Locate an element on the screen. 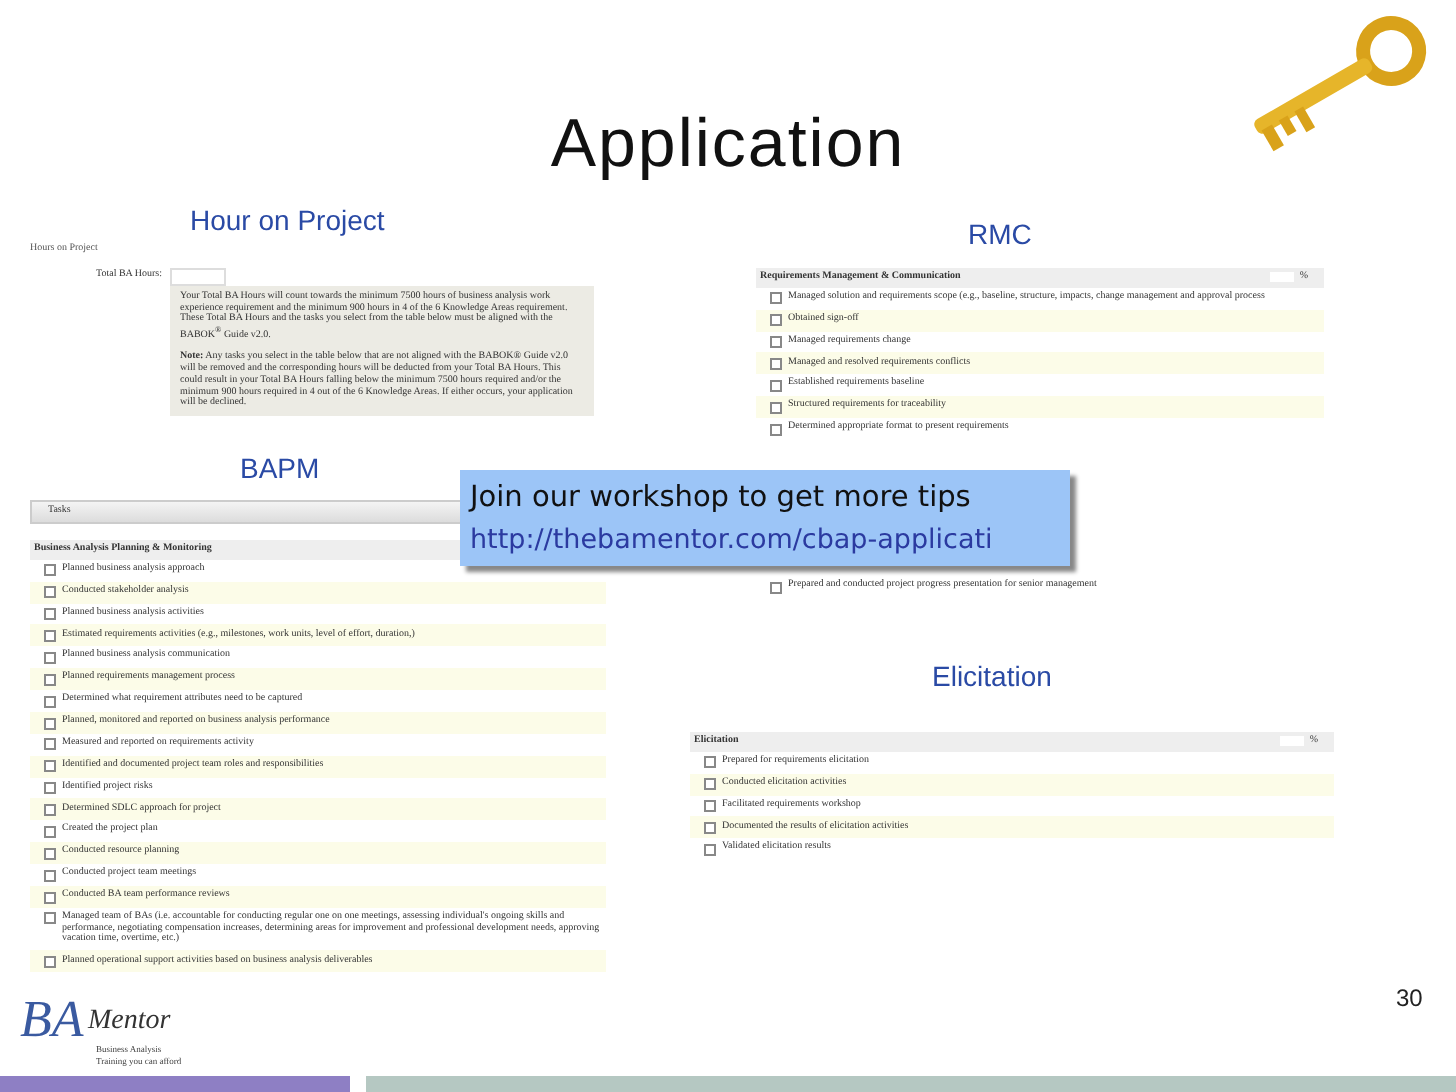 Image resolution: width=1456 pixels, height=1092 pixels. section-label: Hour on Project is located at coordinates (287, 220).